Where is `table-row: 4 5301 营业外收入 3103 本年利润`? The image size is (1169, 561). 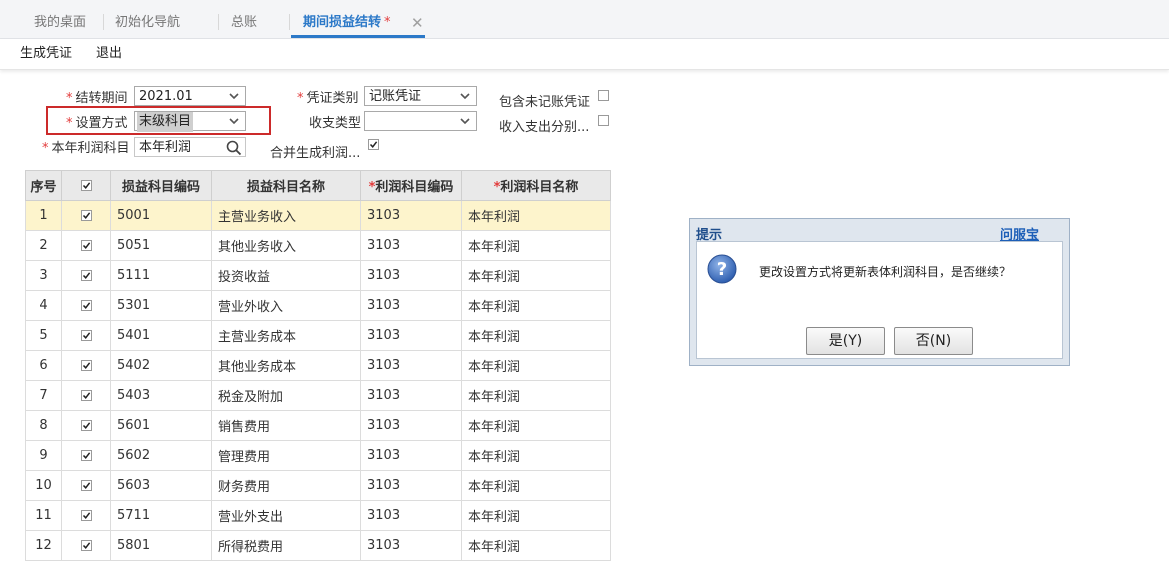 table-row: 4 5301 营业外收入 3103 本年利润 is located at coordinates (318, 305).